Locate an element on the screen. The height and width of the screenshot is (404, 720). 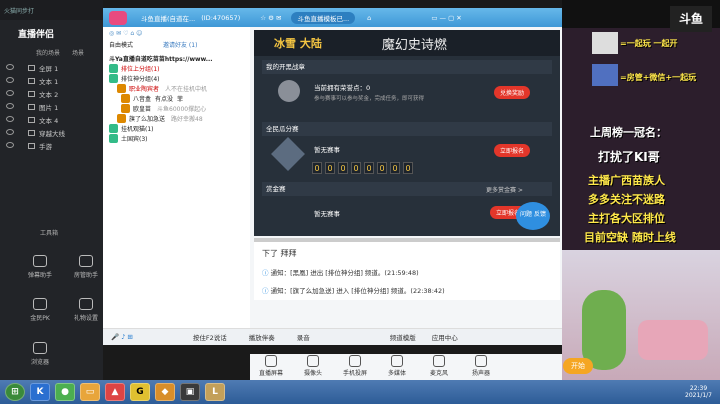
source-item: 穿越大线 is located at coordinates (51, 132).